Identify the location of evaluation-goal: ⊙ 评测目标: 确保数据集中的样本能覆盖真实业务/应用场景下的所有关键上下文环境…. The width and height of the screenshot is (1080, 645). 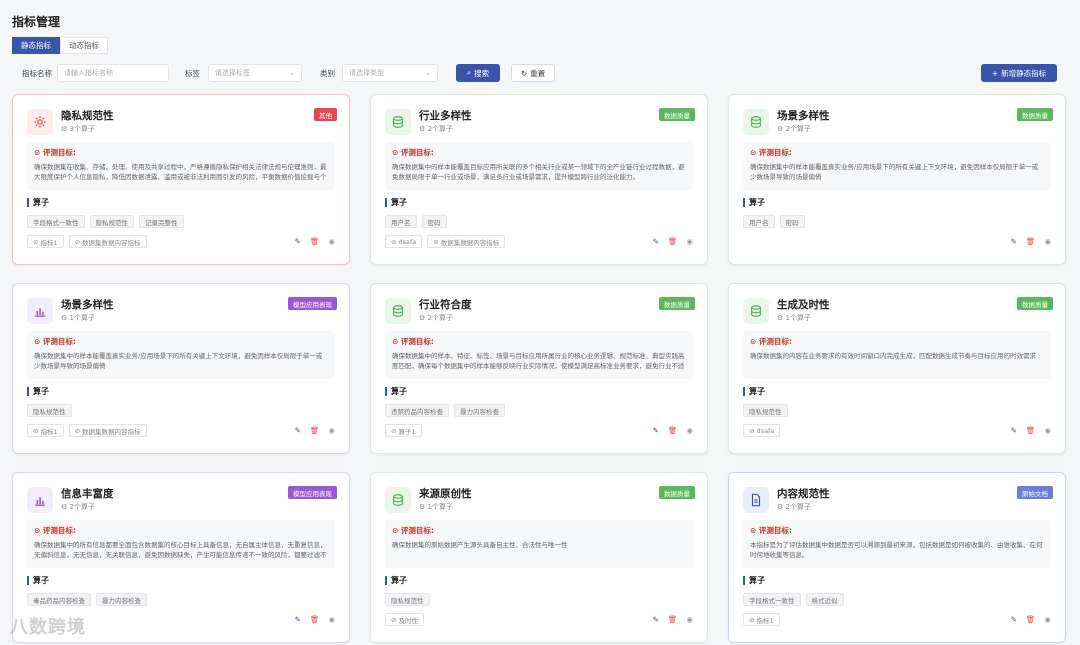
(181, 355).